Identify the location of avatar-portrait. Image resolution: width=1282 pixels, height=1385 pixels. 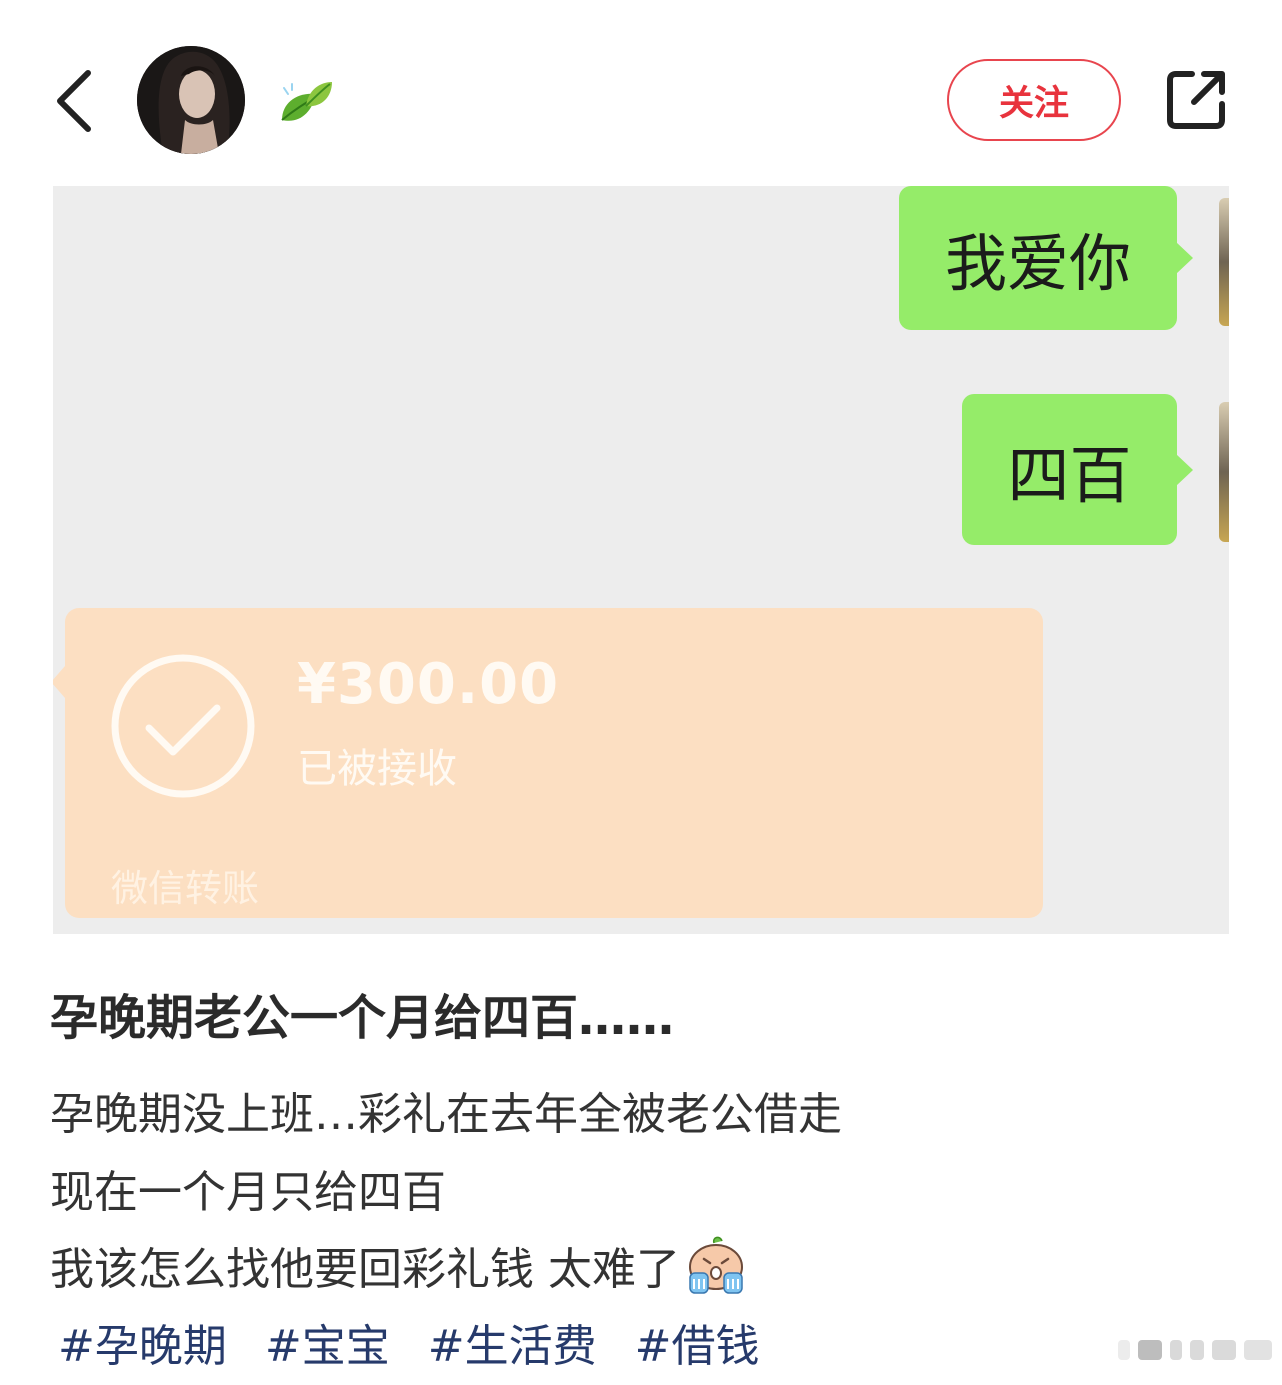
(191, 100).